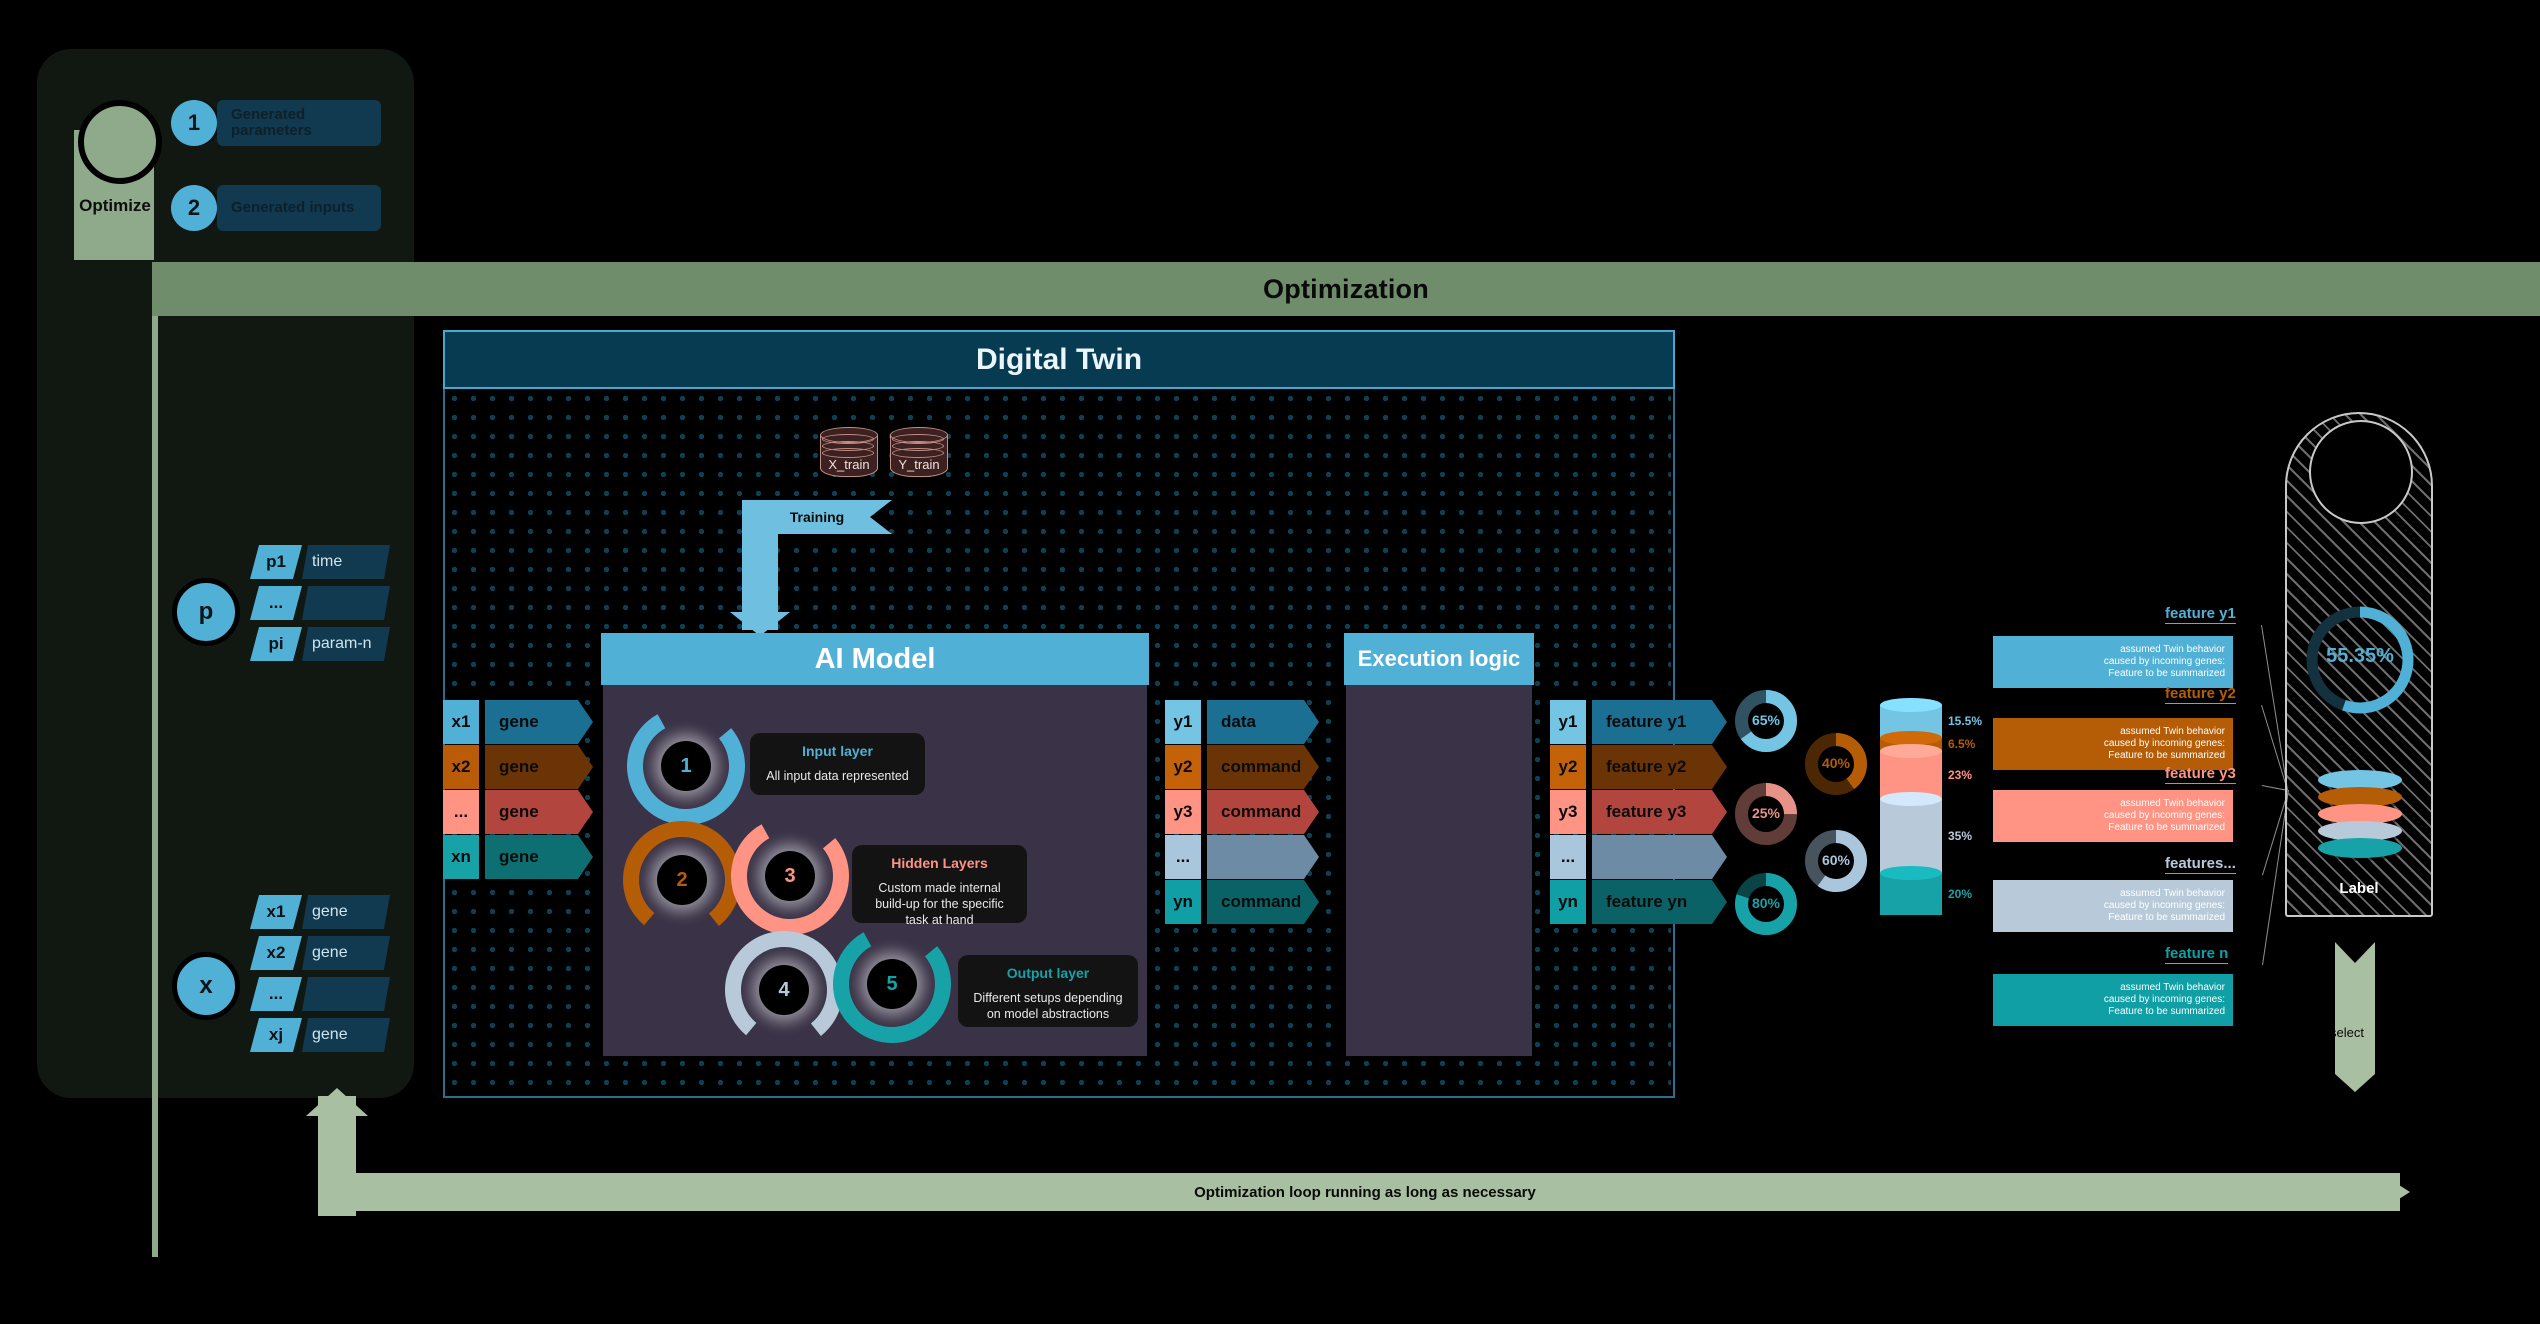 The width and height of the screenshot is (2540, 1324). What do you see at coordinates (2361, 472) in the screenshot?
I see `label-tag-hole` at bounding box center [2361, 472].